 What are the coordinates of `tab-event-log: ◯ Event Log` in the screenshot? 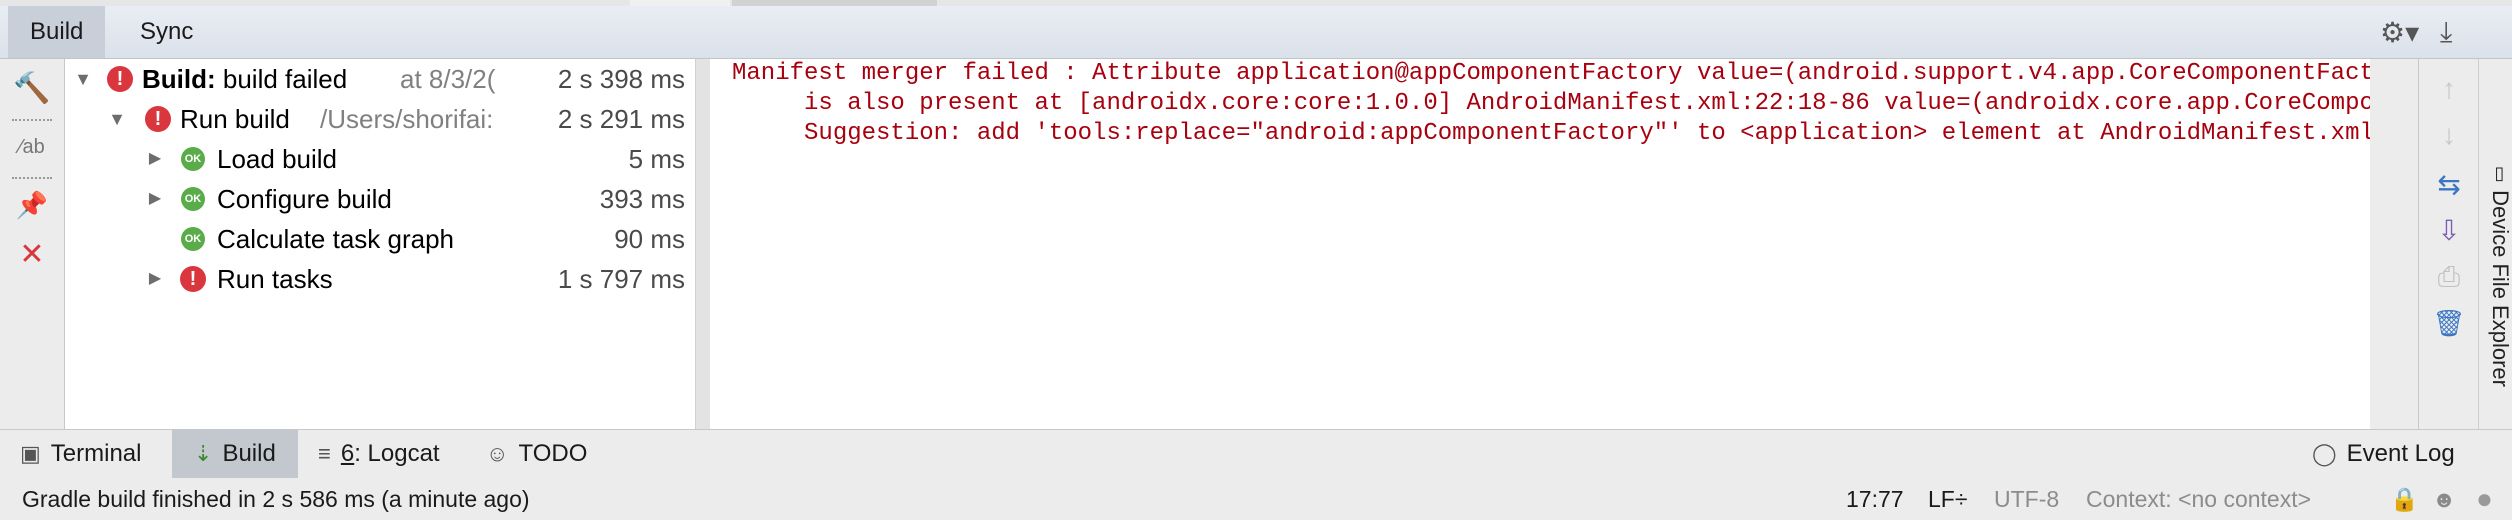 It's located at (2383, 454).